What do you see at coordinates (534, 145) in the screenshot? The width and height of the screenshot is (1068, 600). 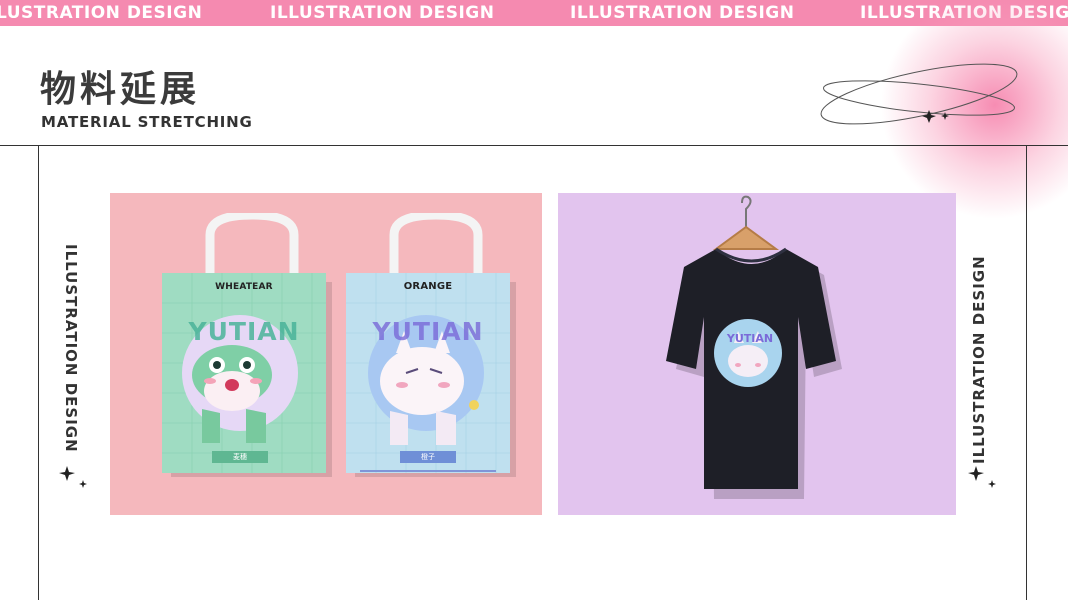 I see `divider` at bounding box center [534, 145].